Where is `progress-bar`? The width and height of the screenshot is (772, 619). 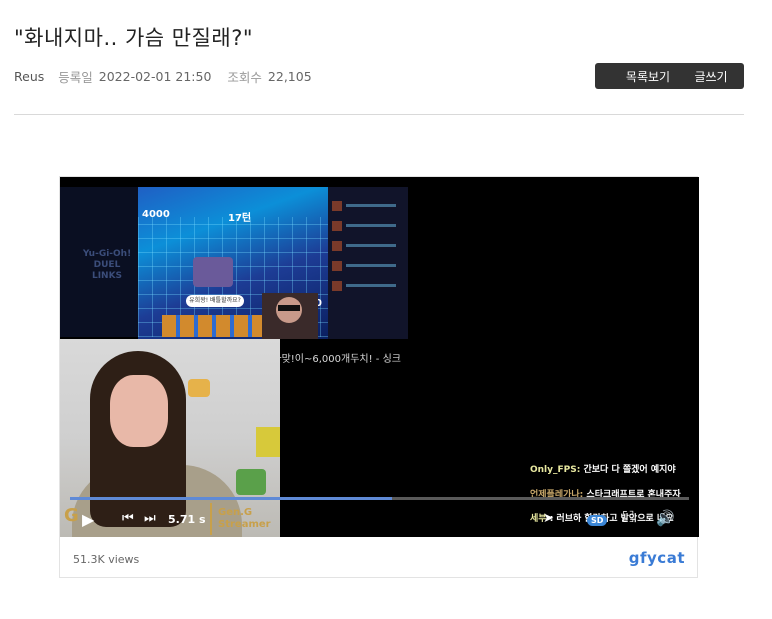
progress-bar is located at coordinates (379, 498).